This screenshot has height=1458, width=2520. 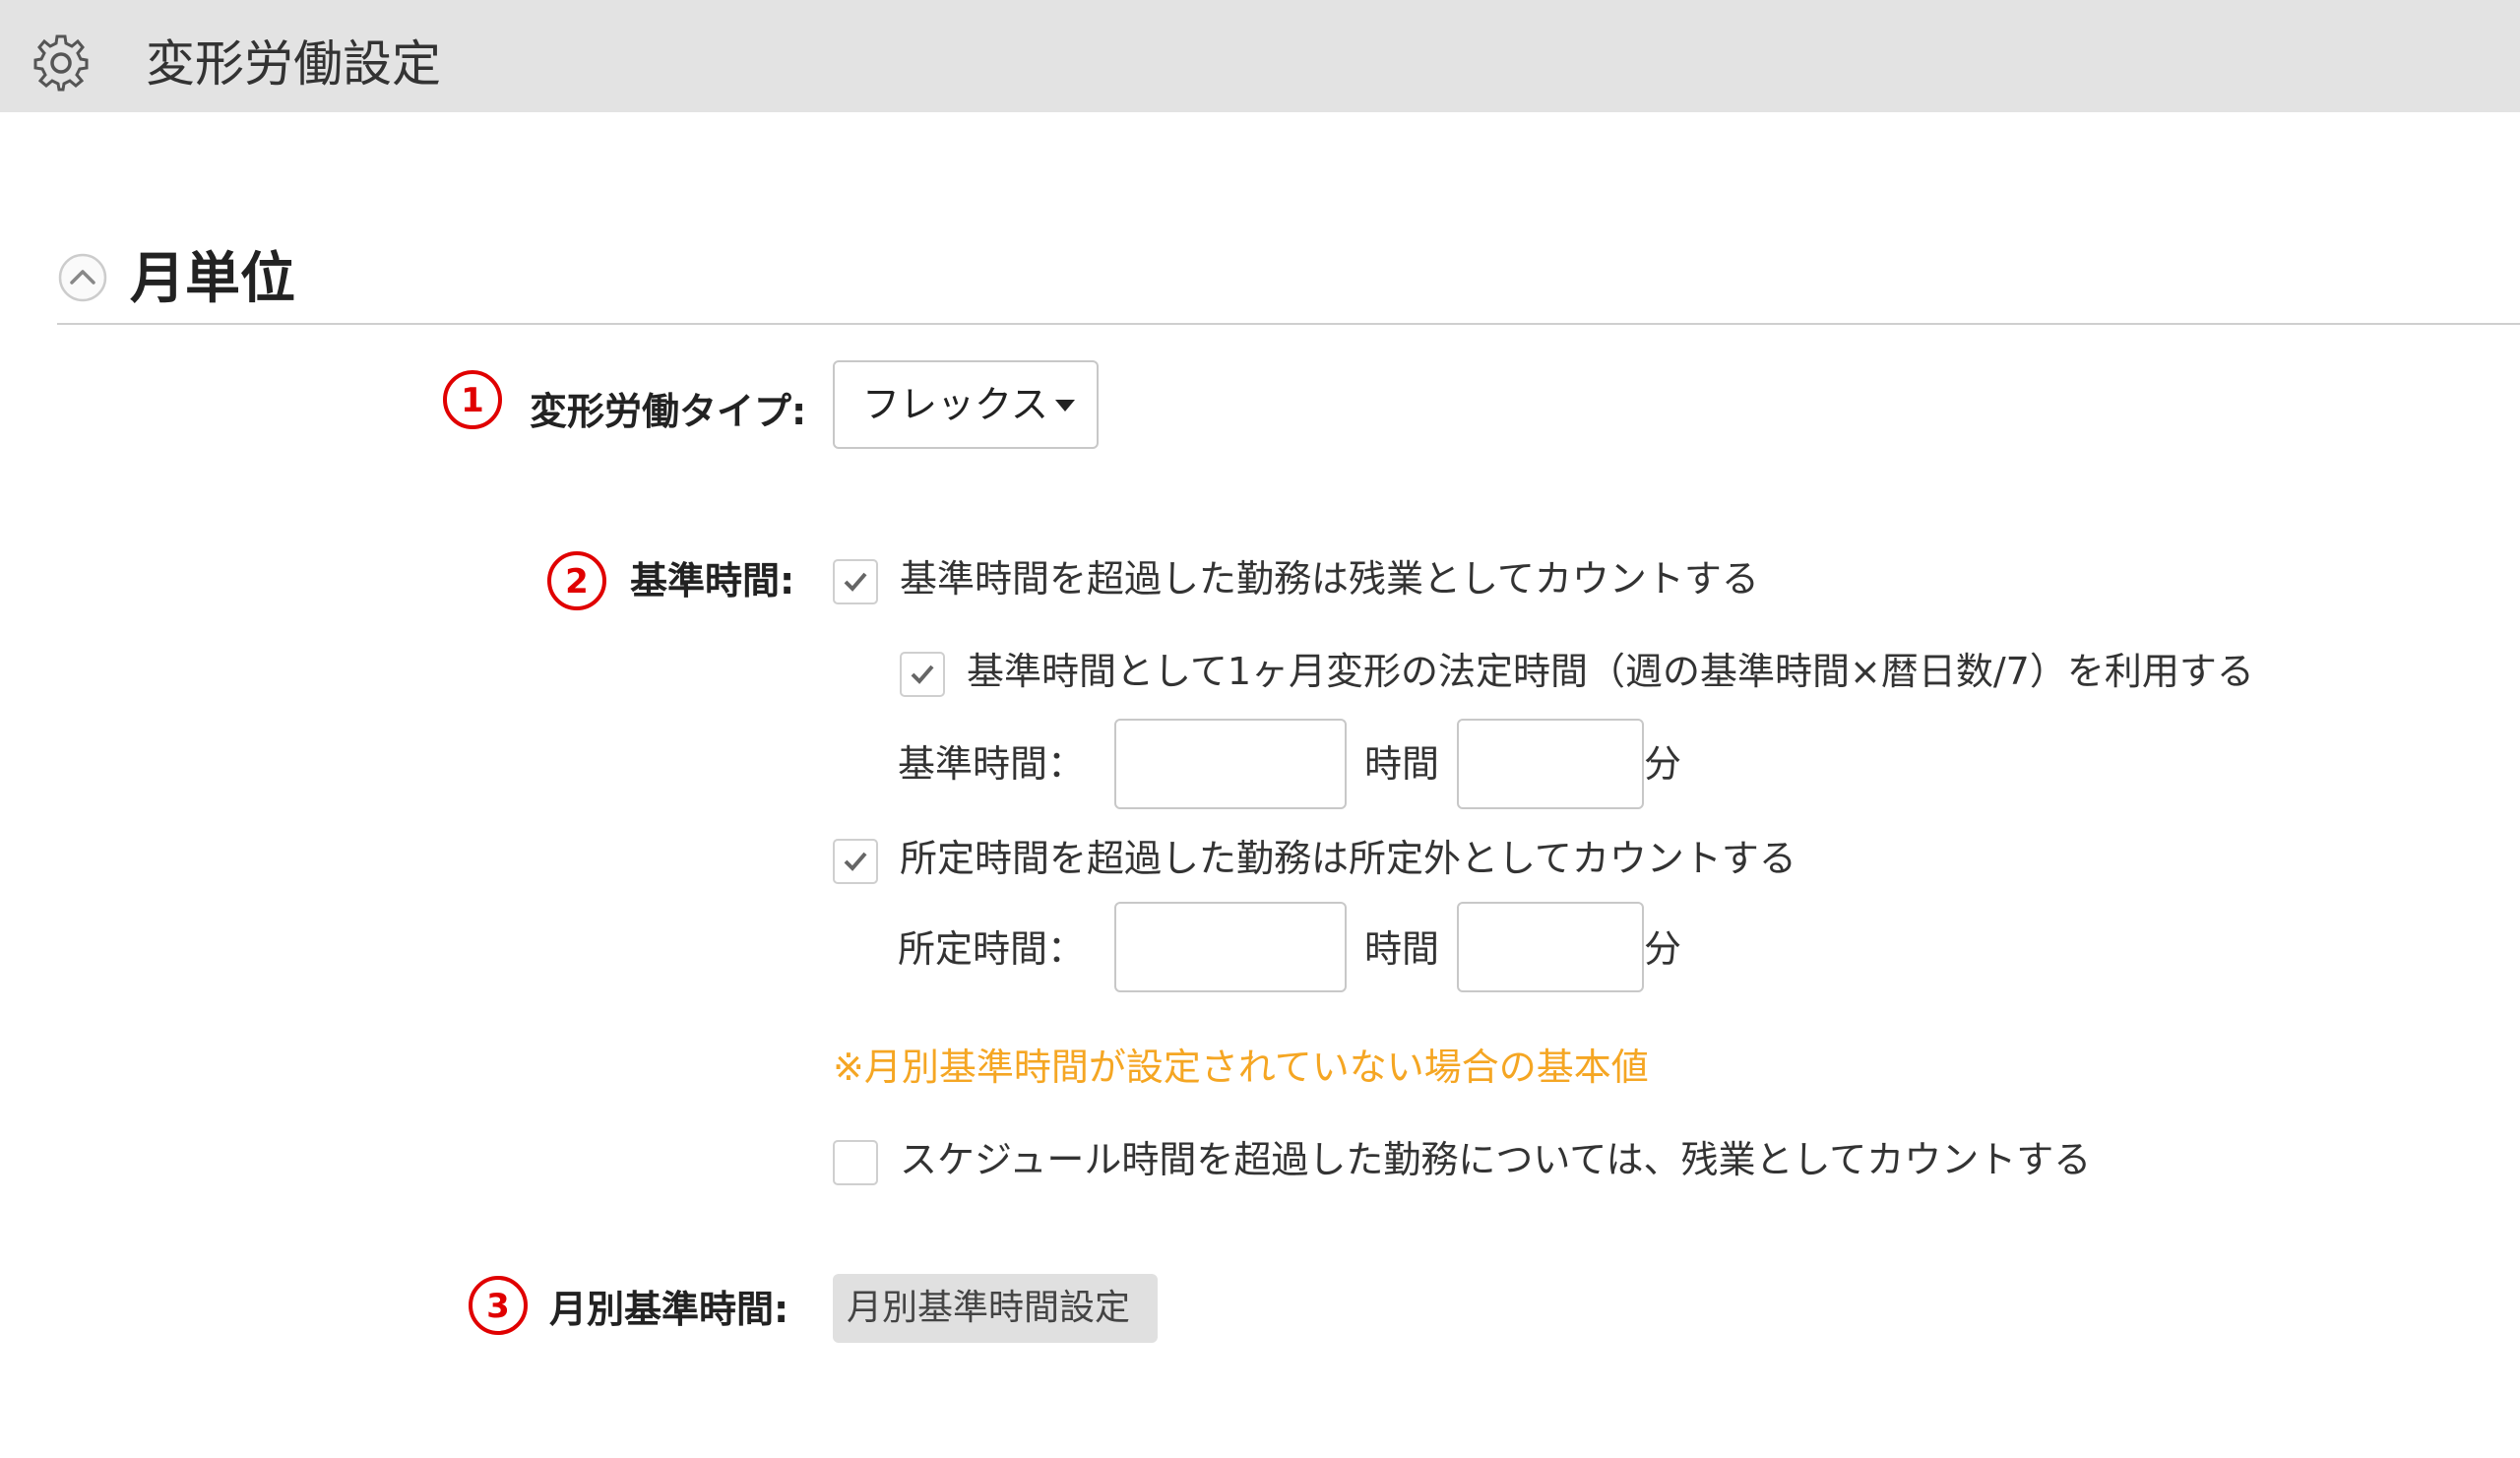 What do you see at coordinates (61, 63) in the screenshot?
I see `gear-icon` at bounding box center [61, 63].